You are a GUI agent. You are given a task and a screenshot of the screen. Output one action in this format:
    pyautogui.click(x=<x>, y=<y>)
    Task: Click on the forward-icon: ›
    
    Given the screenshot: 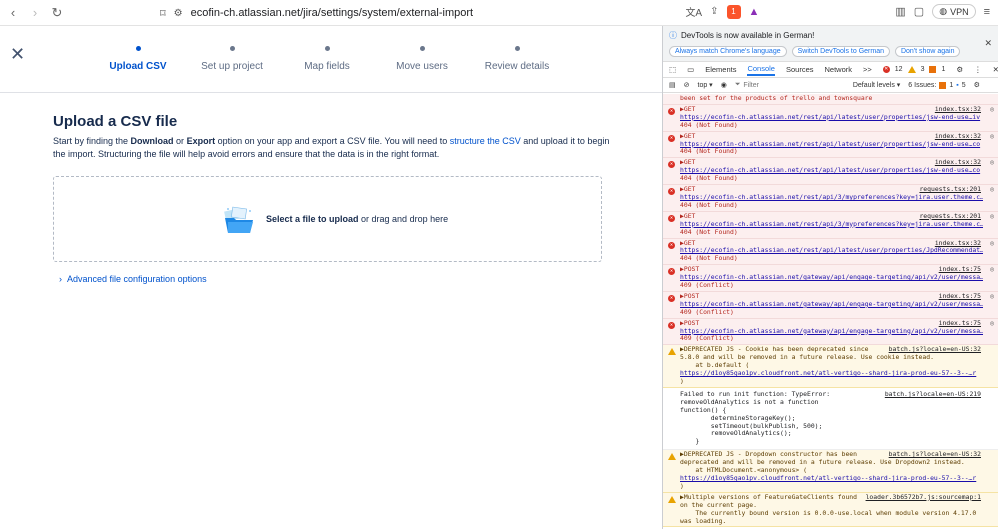 What is the action you would take?
    pyautogui.click(x=35, y=13)
    